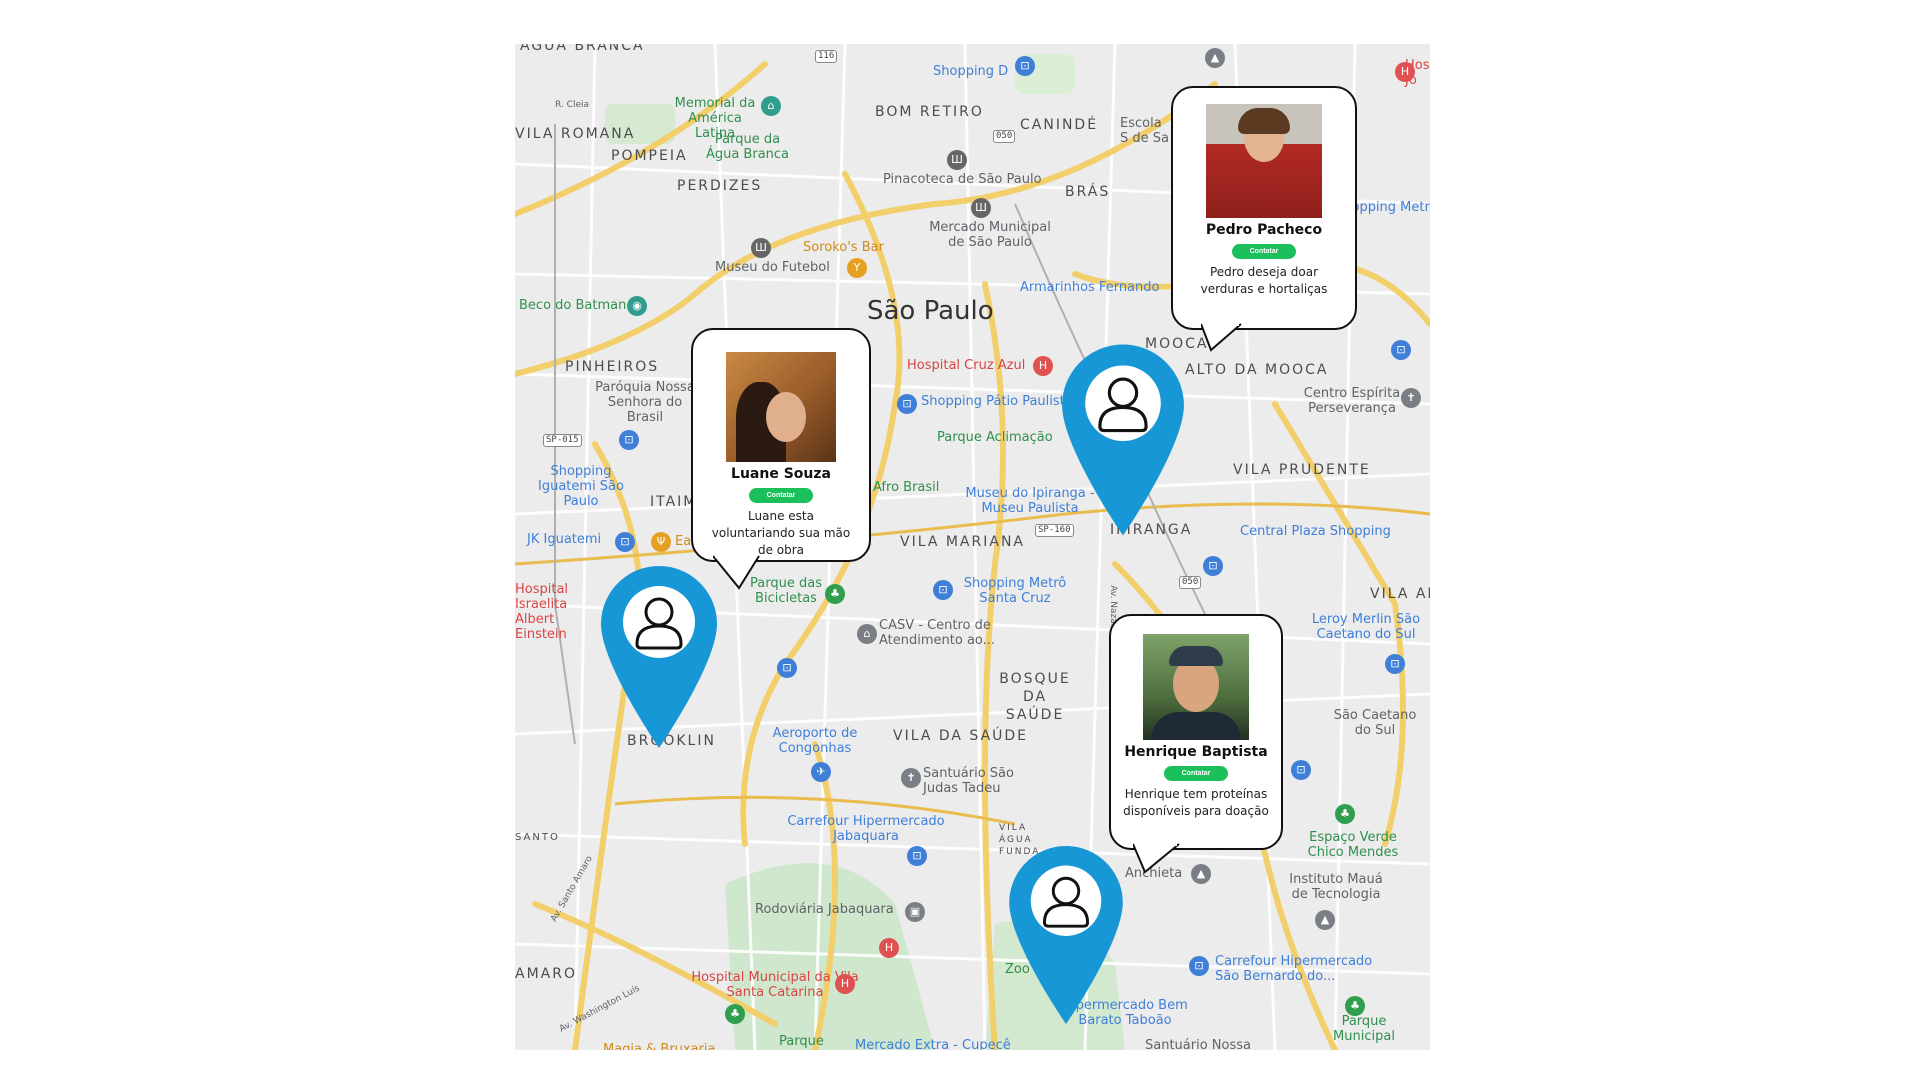 The image size is (1920, 1080). I want to click on place-label: Aeroporto de Congonhas, so click(815, 741).